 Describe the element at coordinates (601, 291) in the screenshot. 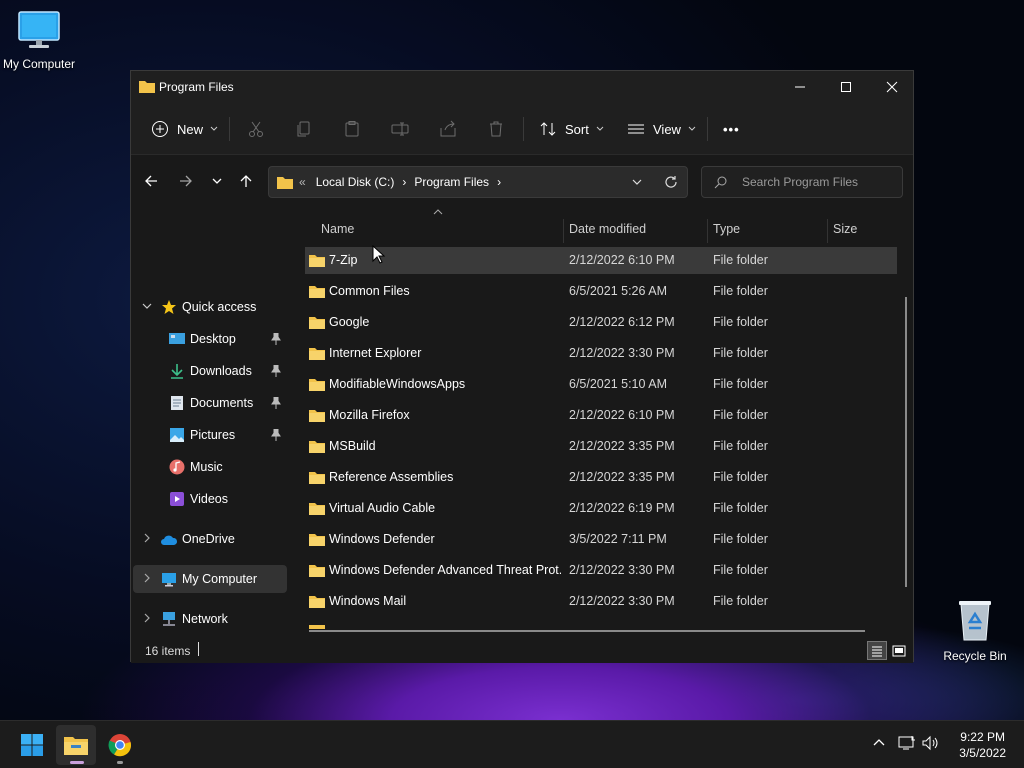

I see `file-row: Common Files 6/5/2021 5:26 AM File folder` at that location.